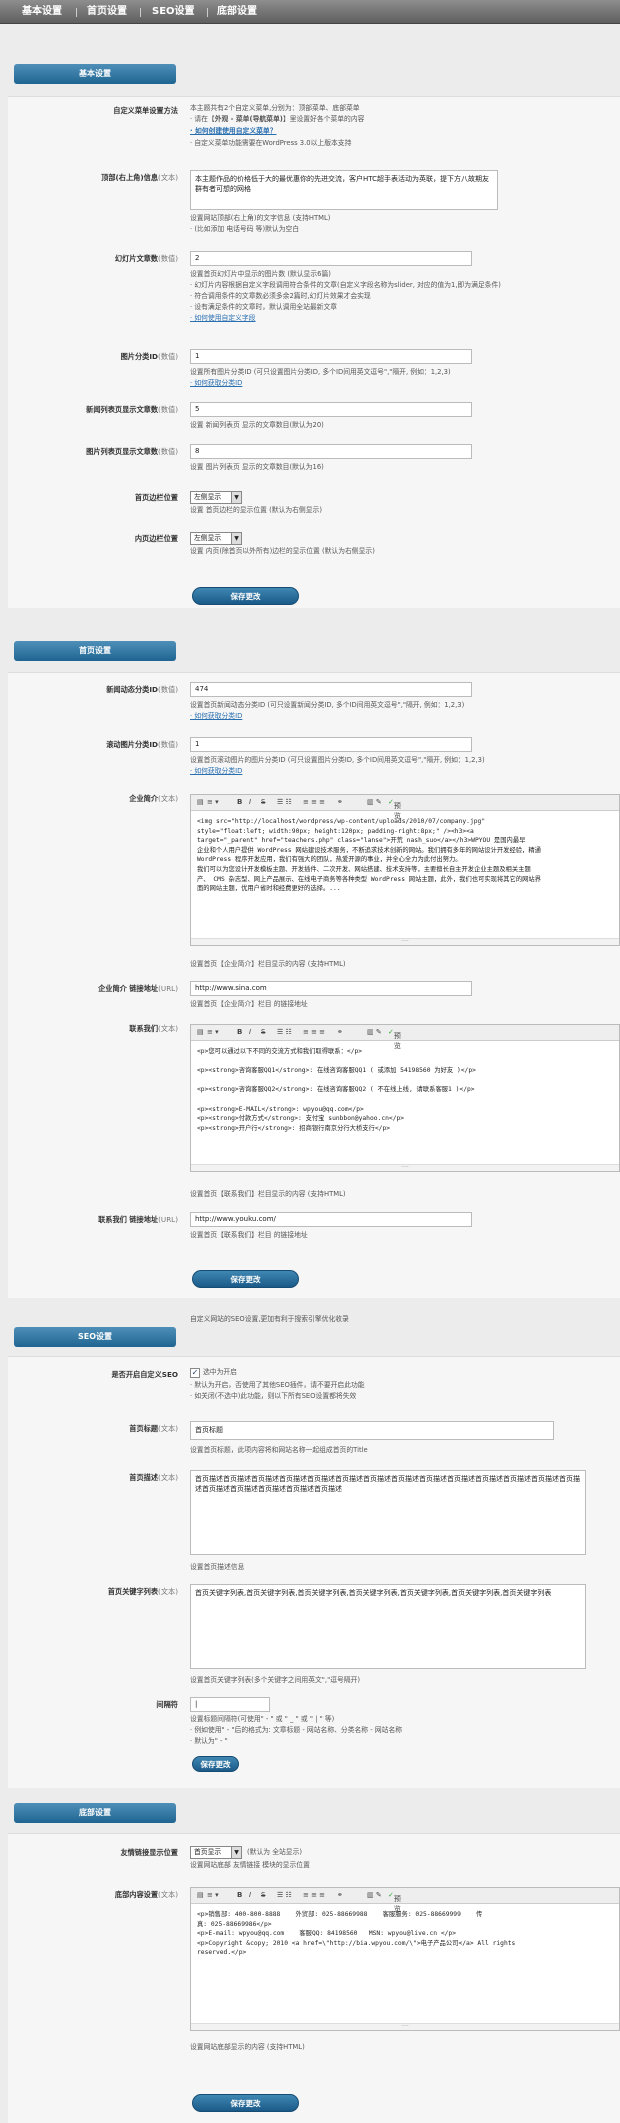  Describe the element at coordinates (107, 12) in the screenshot. I see `tab-home: 首页设置` at that location.